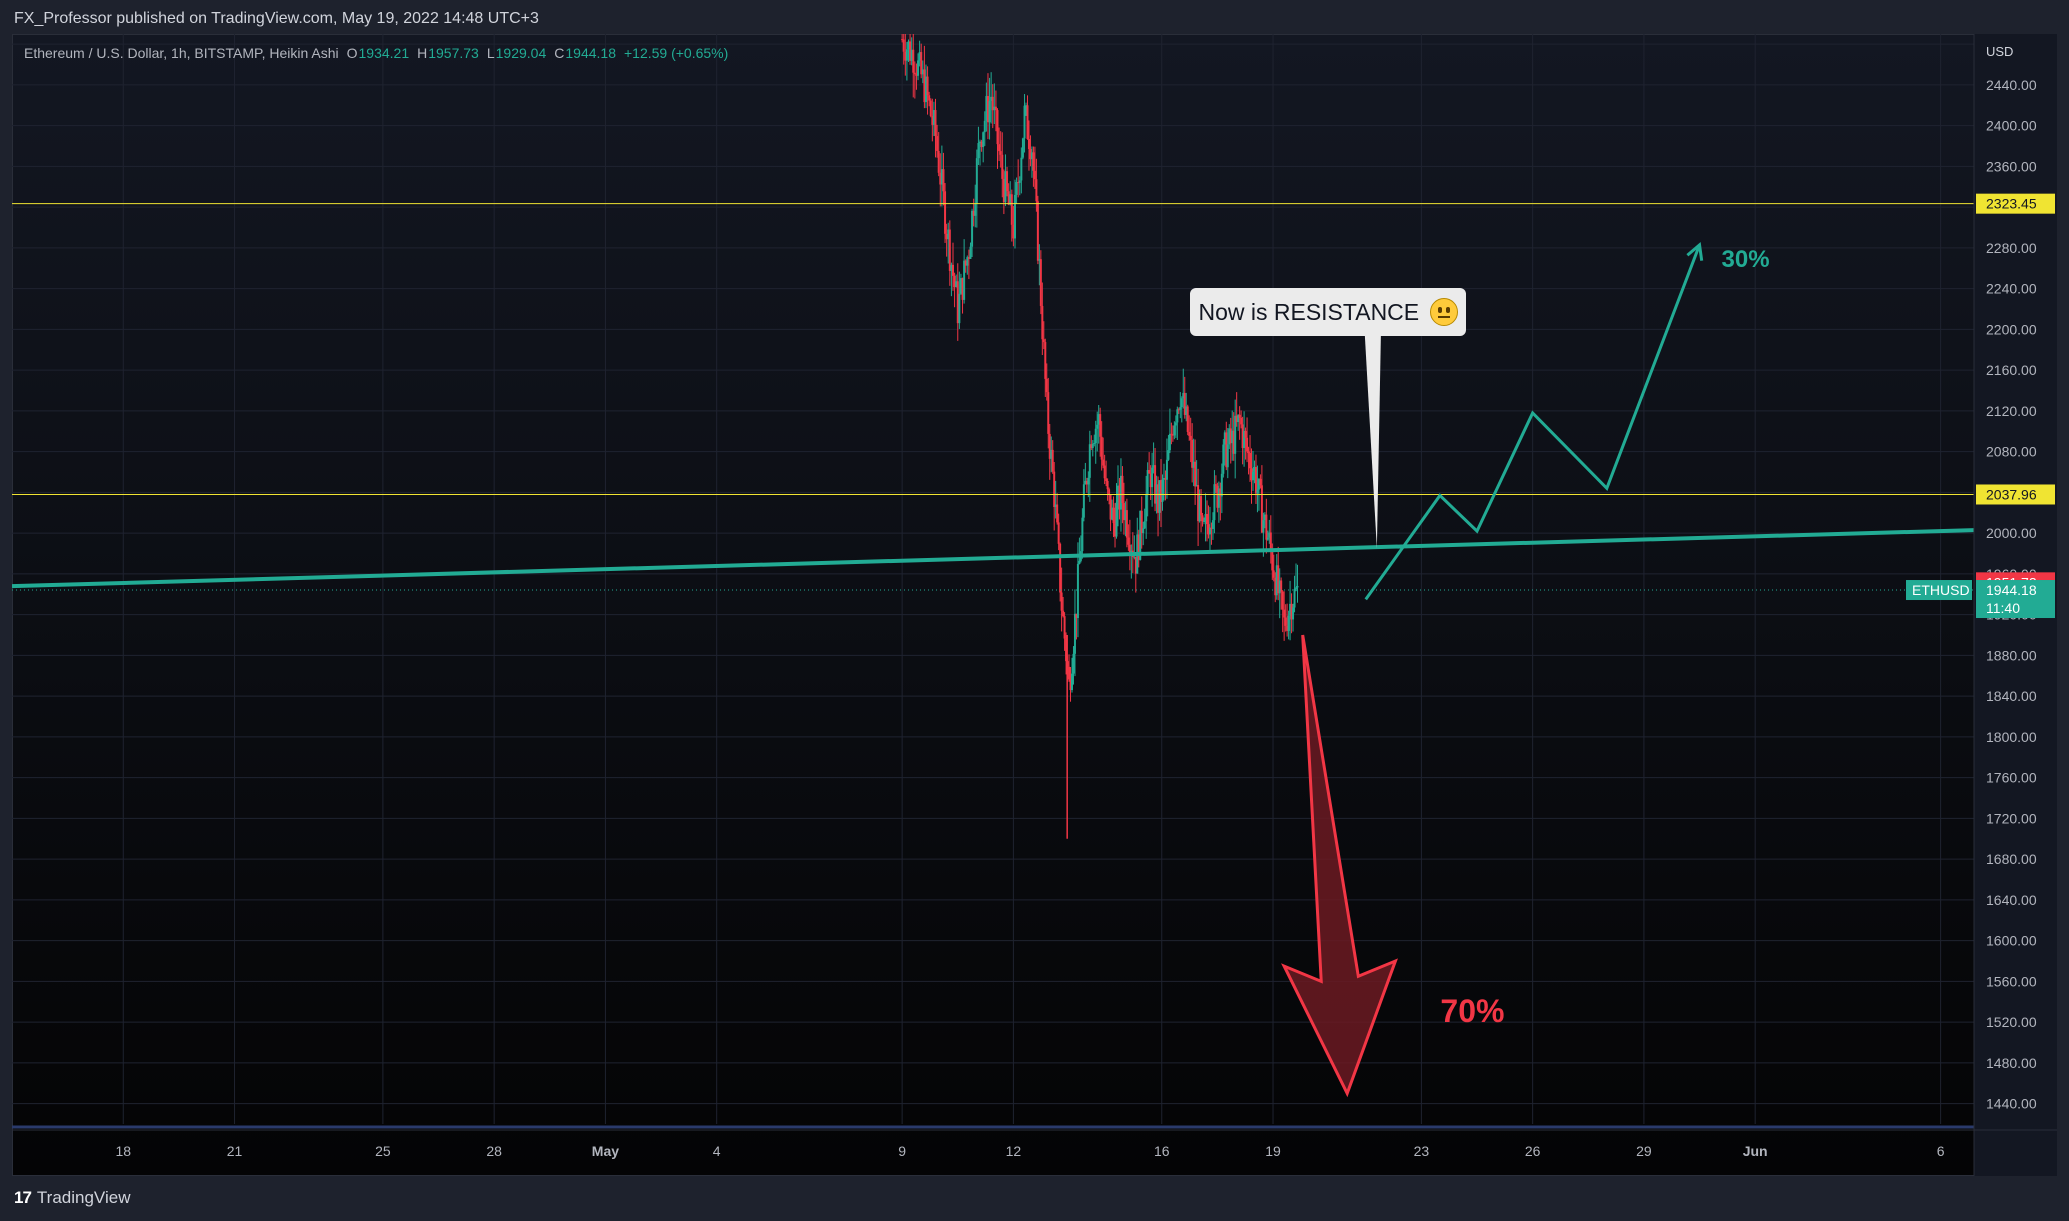 The image size is (2069, 1221). I want to click on ohlc-high-value: 1957.73, so click(453, 53).